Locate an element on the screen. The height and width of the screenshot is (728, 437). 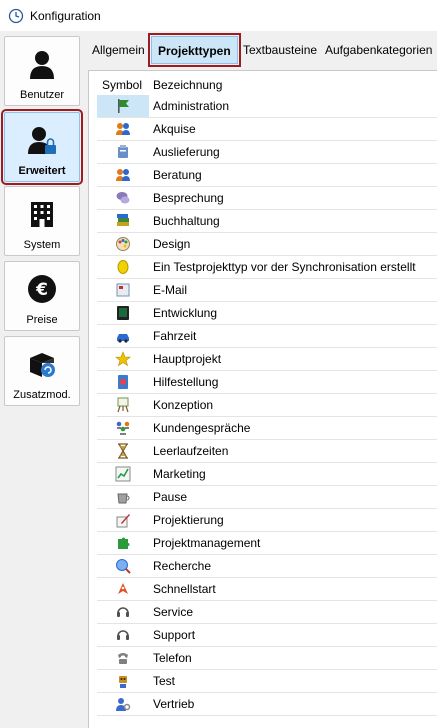
flag-icon is located at coordinates (123, 106).